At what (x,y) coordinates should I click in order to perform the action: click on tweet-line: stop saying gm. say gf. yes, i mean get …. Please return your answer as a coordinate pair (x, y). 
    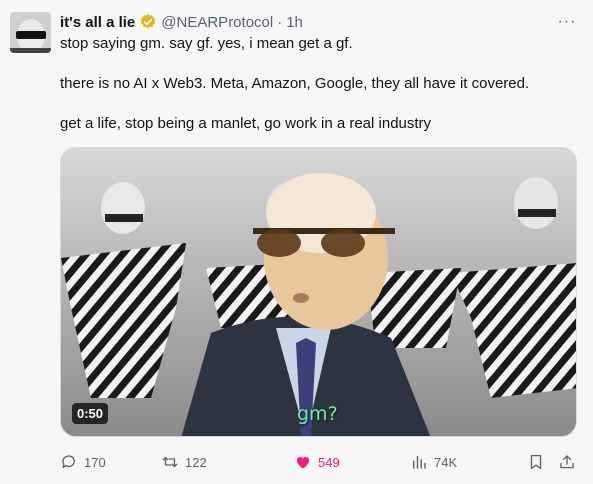
    Looking at the image, I should click on (206, 43).